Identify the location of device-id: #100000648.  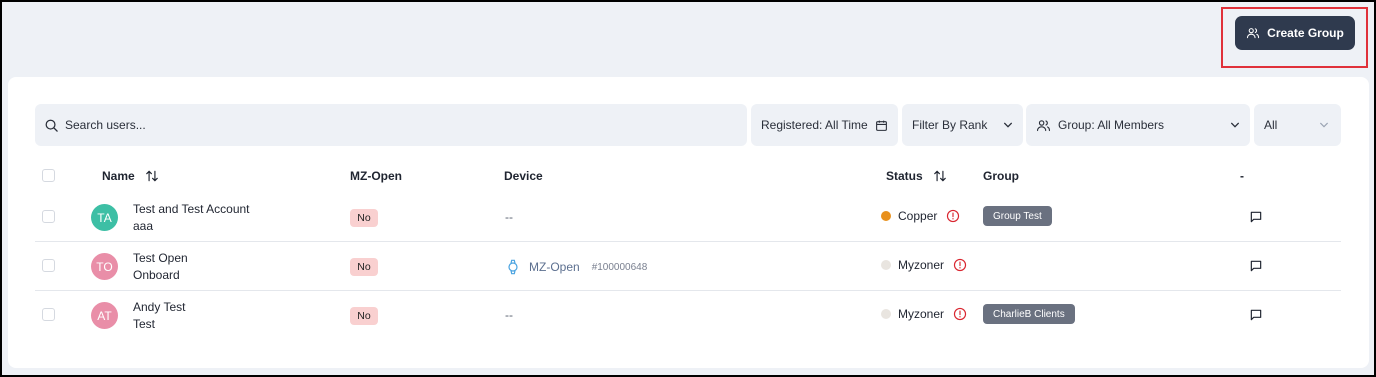
(619, 267).